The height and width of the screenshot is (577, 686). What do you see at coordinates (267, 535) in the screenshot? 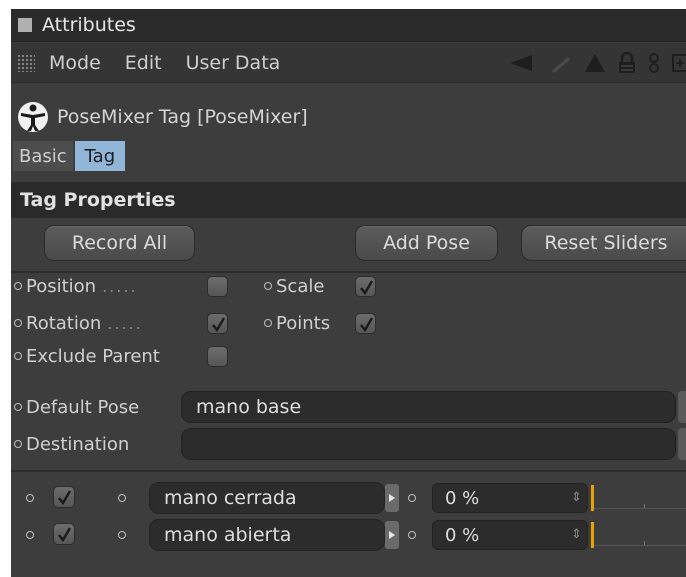
I see `pose-name-field: mano abierta` at bounding box center [267, 535].